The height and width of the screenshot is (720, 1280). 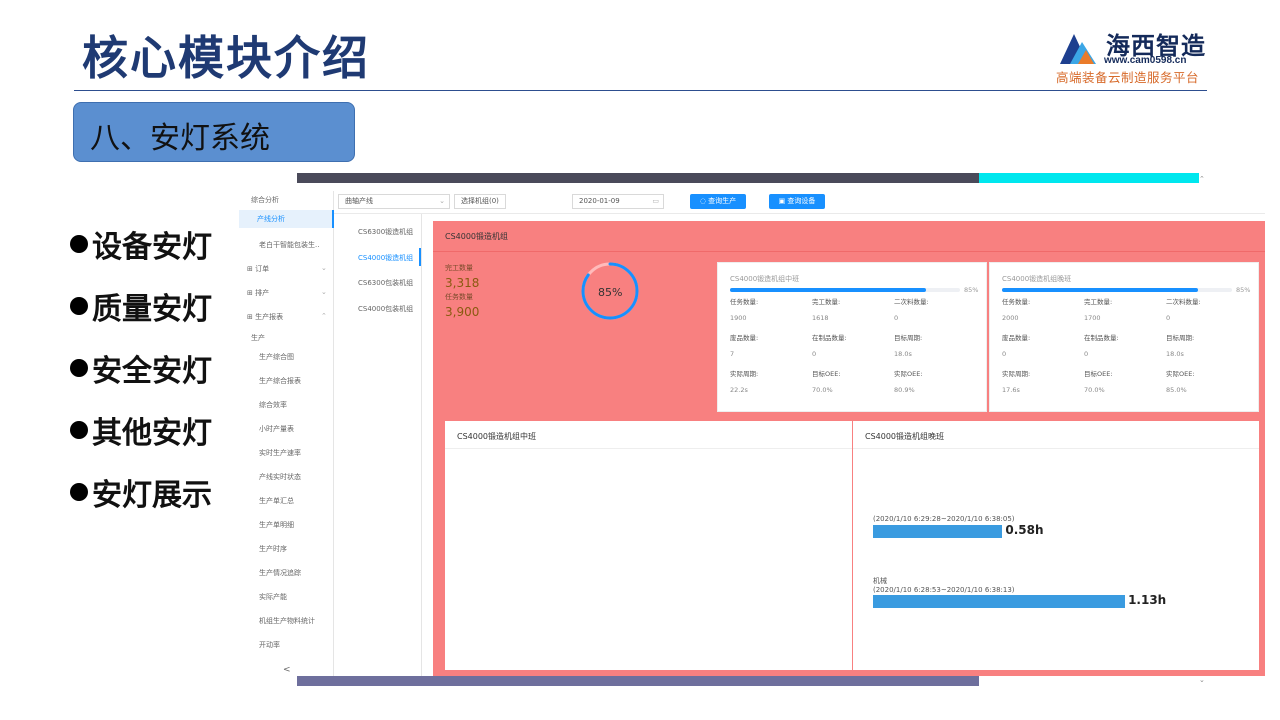 I want to click on logo: 海西智造 www.cam0598.cn 高端装备云制造服务平台, so click(x=1136, y=56).